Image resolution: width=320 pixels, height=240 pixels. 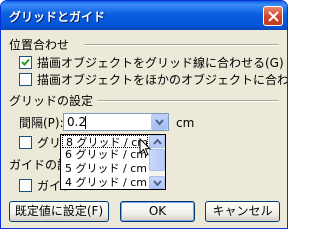 What do you see at coordinates (39, 45) in the screenshot?
I see `alignment-group-label: 位置合わせ` at bounding box center [39, 45].